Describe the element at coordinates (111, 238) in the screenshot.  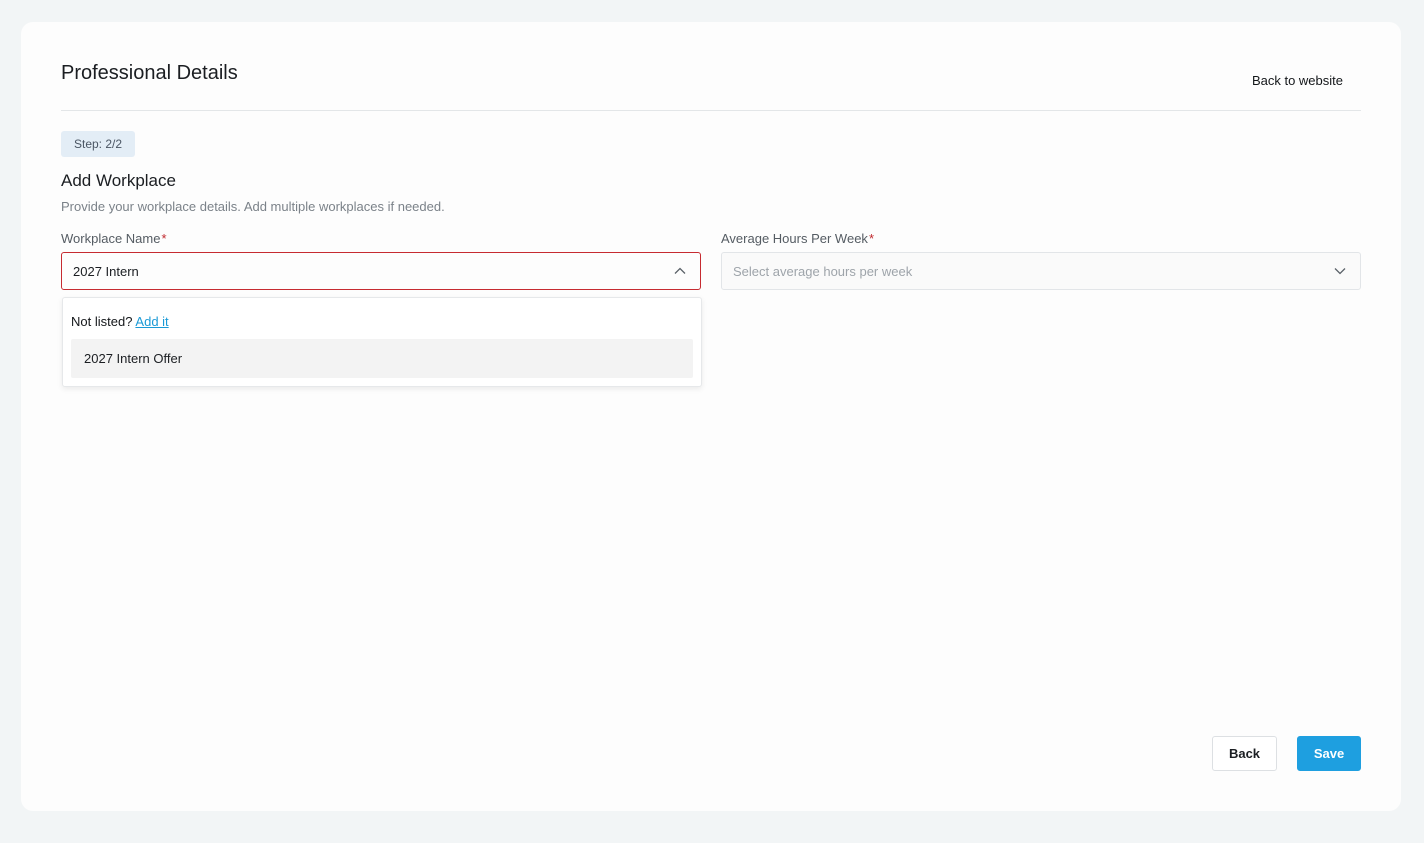
I see `workplace-name-label-text: Workplace Name` at that location.